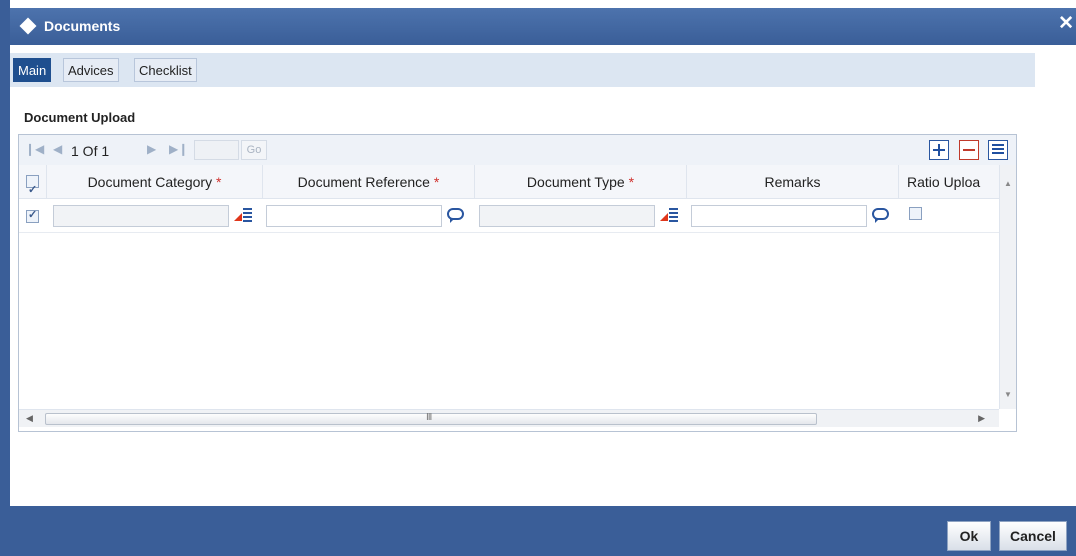 This screenshot has width=1076, height=556. What do you see at coordinates (5, 278) in the screenshot?
I see `window-left-border` at bounding box center [5, 278].